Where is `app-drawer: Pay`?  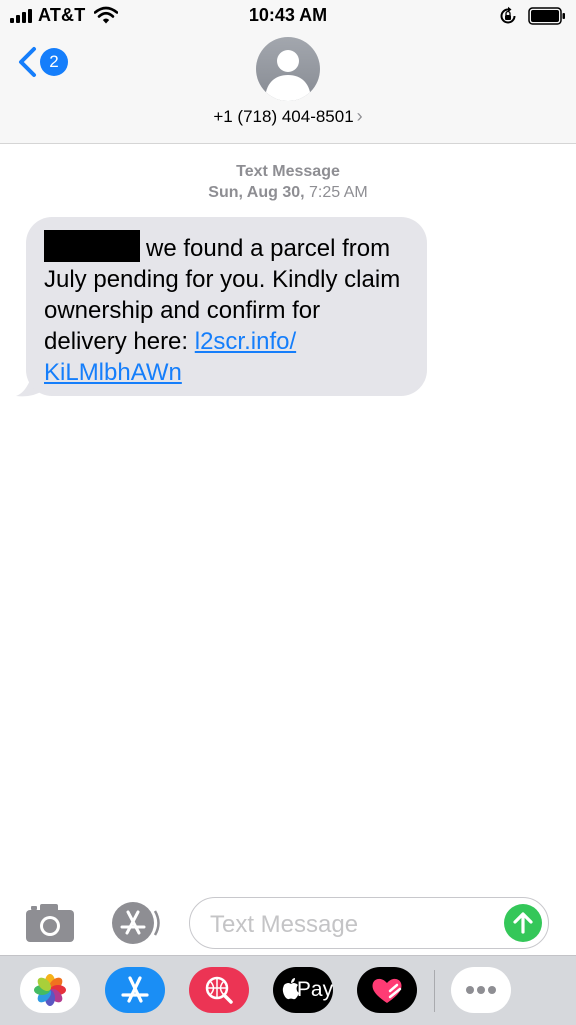 app-drawer: Pay is located at coordinates (288, 990).